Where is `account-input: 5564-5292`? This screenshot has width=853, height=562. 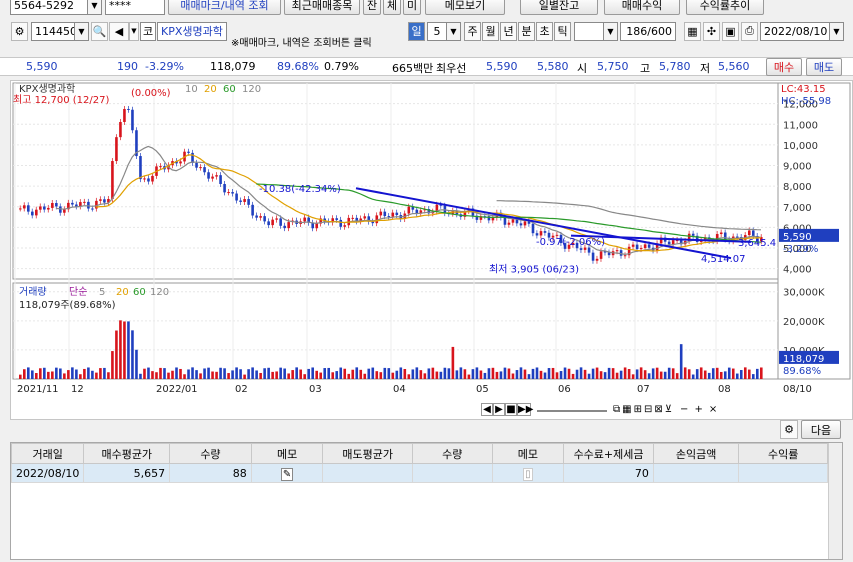 account-input: 5564-5292 is located at coordinates (49, 7).